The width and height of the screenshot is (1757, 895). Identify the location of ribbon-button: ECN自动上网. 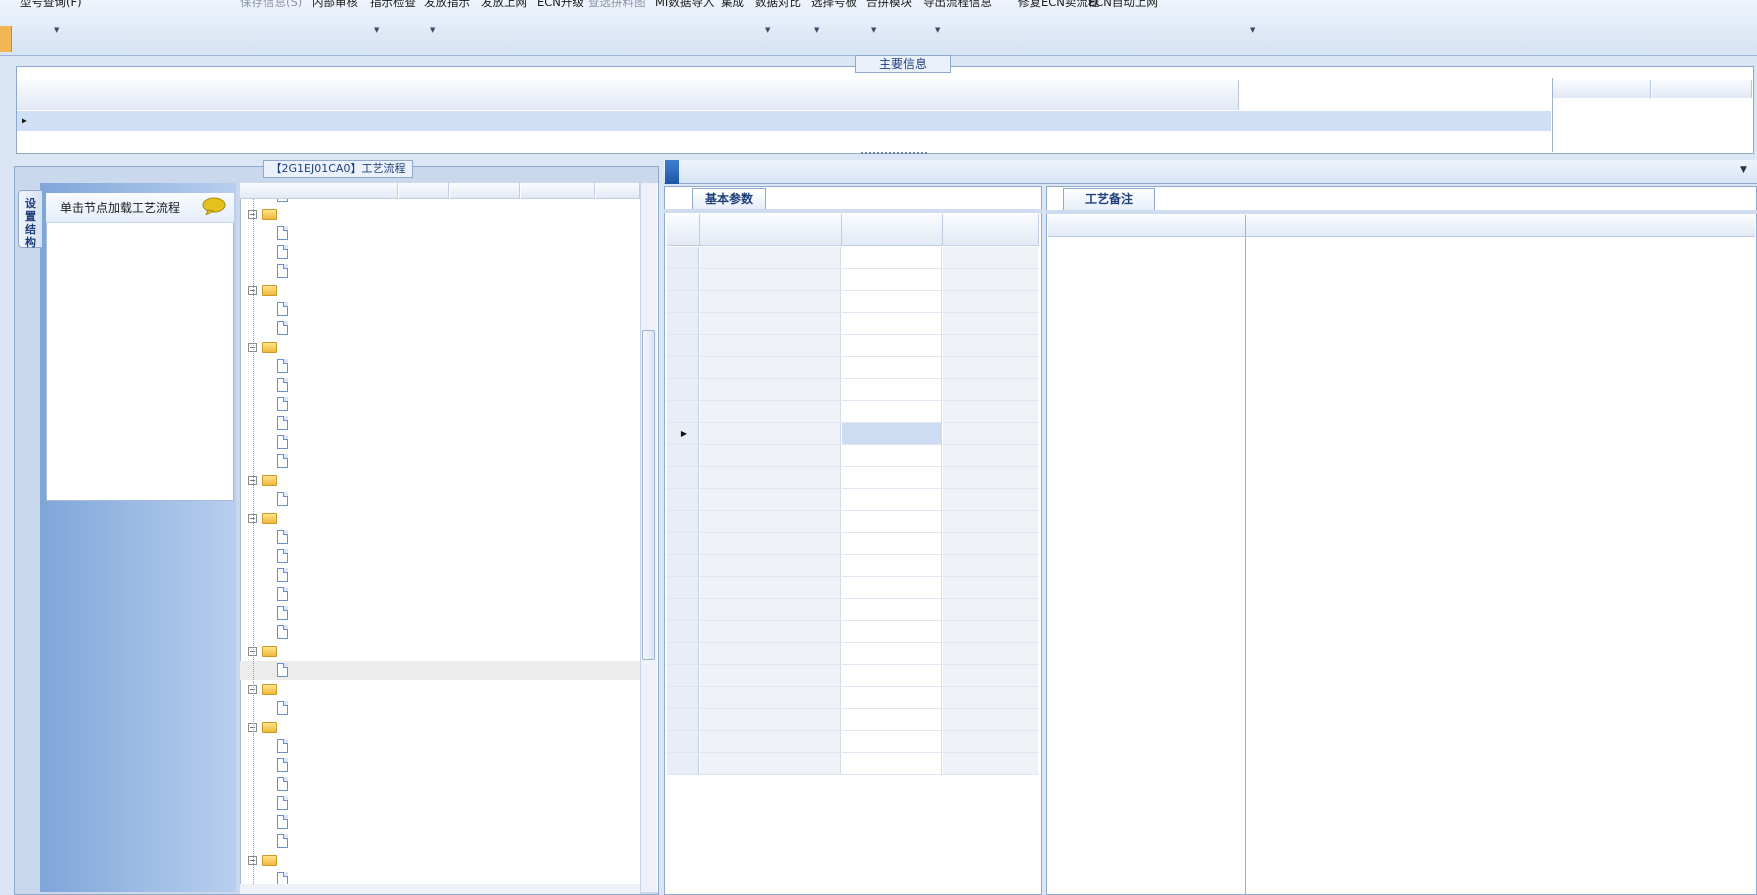
(1123, 5).